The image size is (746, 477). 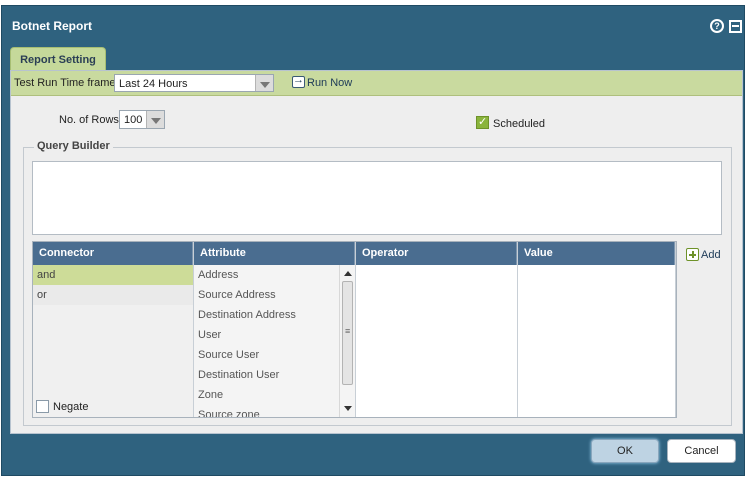 What do you see at coordinates (133, 120) in the screenshot?
I see `rows-value: 100` at bounding box center [133, 120].